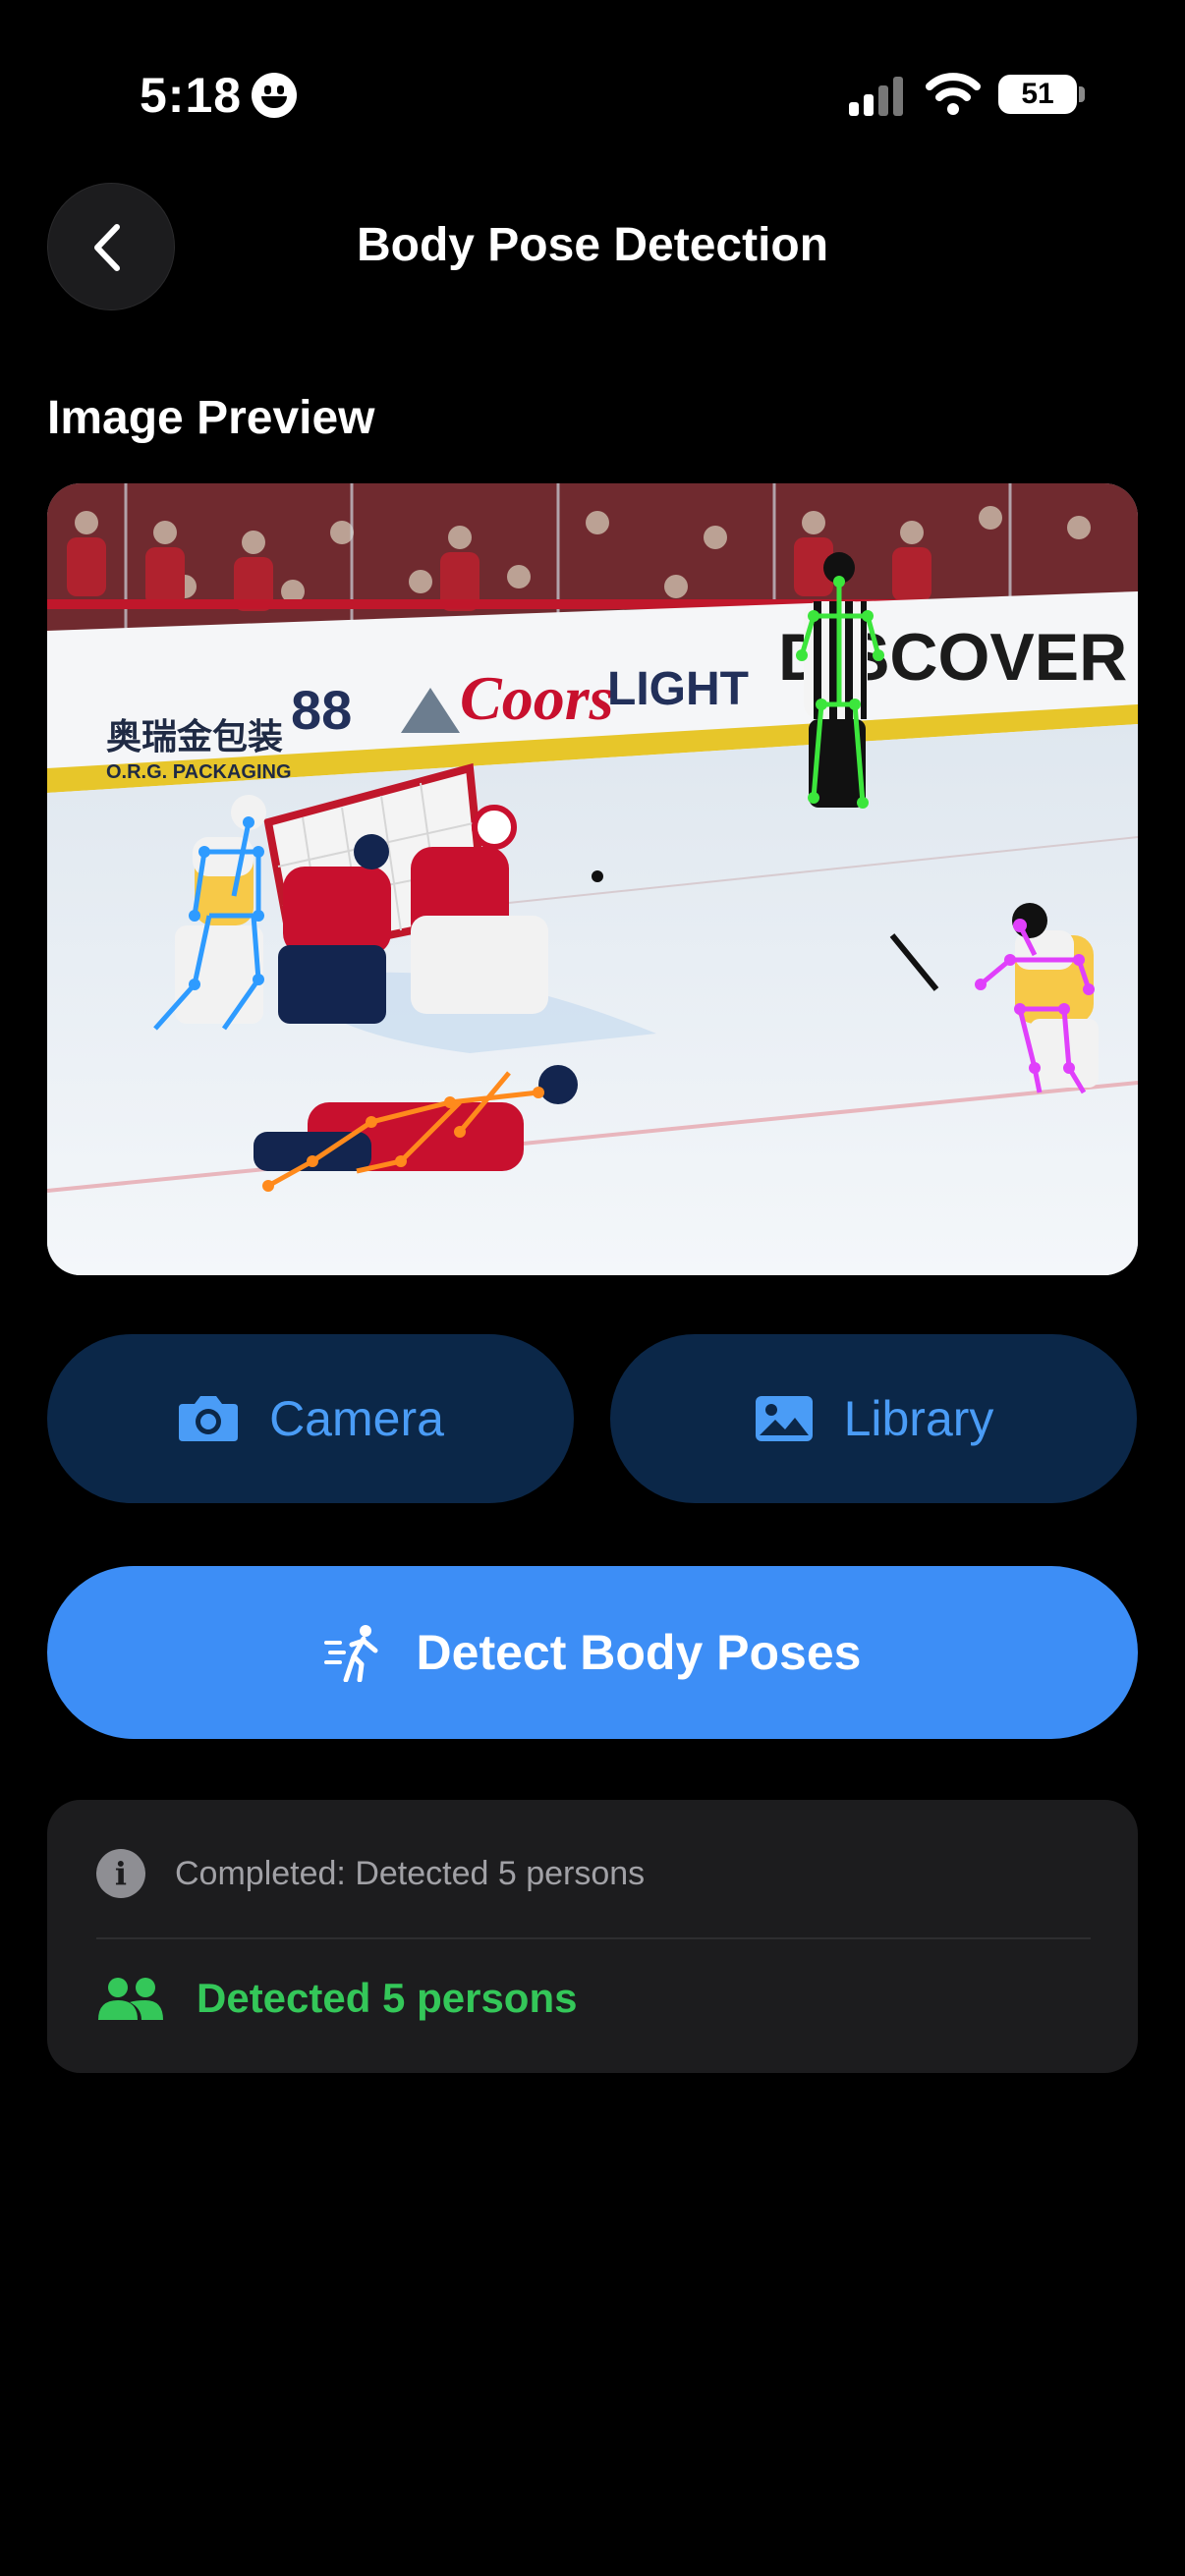 This screenshot has height=2576, width=1185. What do you see at coordinates (321, 710) in the screenshot?
I see `banner-number: 88` at bounding box center [321, 710].